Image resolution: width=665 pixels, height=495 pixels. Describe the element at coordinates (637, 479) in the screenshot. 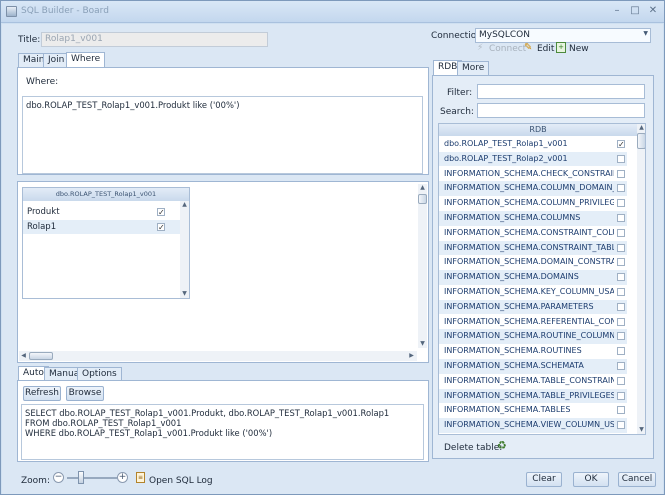

I see `cancel-button: Cancel` at that location.